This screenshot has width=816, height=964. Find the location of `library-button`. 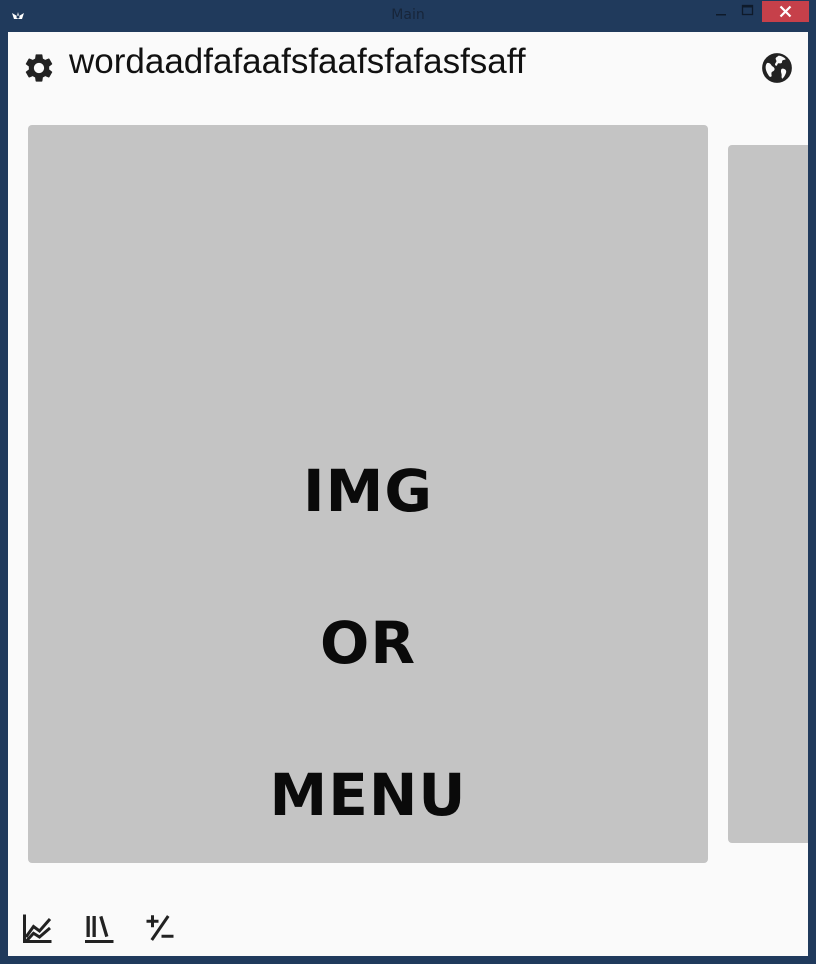

library-button is located at coordinates (100, 928).